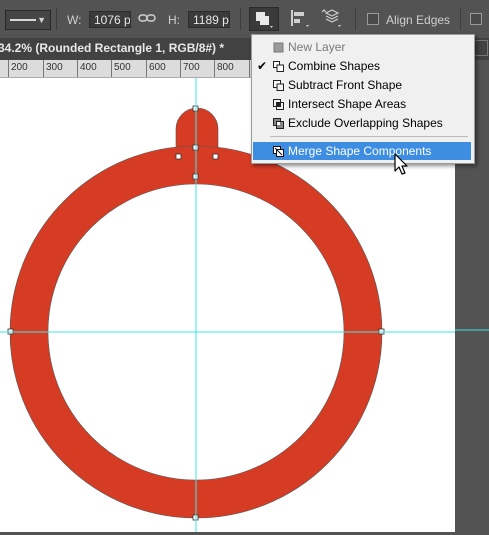 Image resolution: width=489 pixels, height=535 pixels. I want to click on chevron-down-icon: ▼, so click(41, 20).